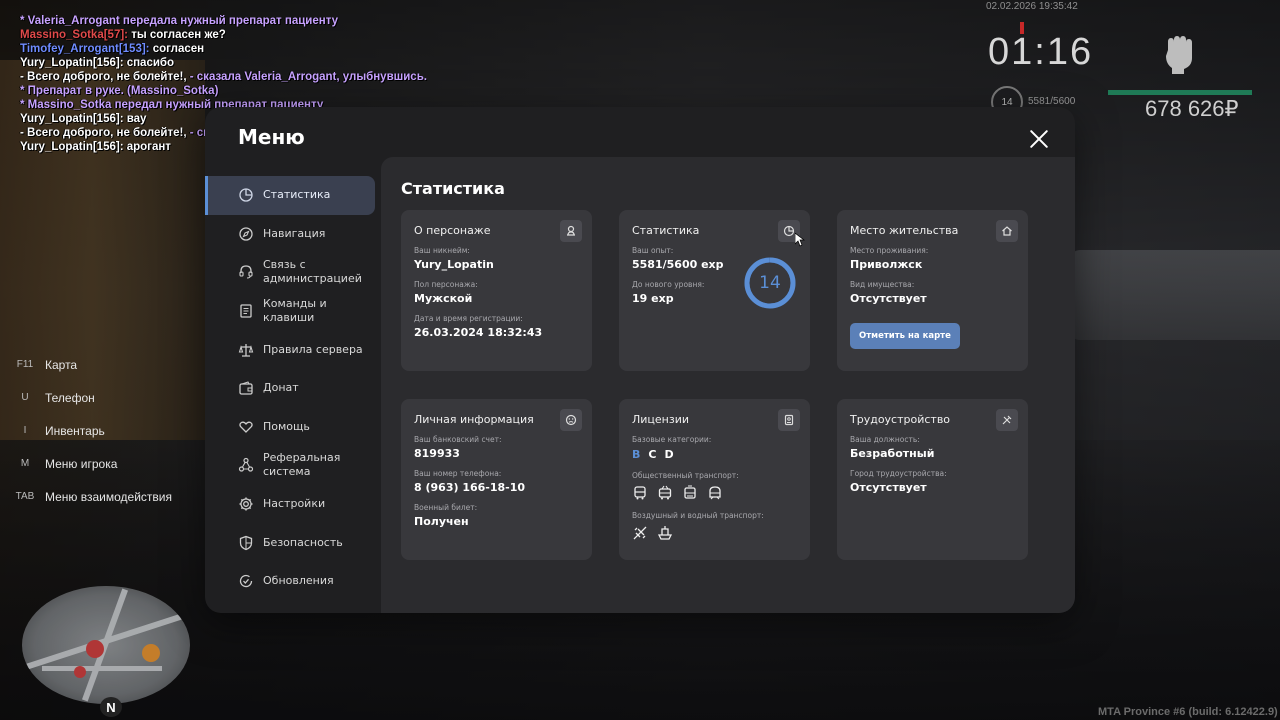 The image size is (1280, 720). Describe the element at coordinates (452, 230) in the screenshot. I see `card-title: О персонаже` at that location.